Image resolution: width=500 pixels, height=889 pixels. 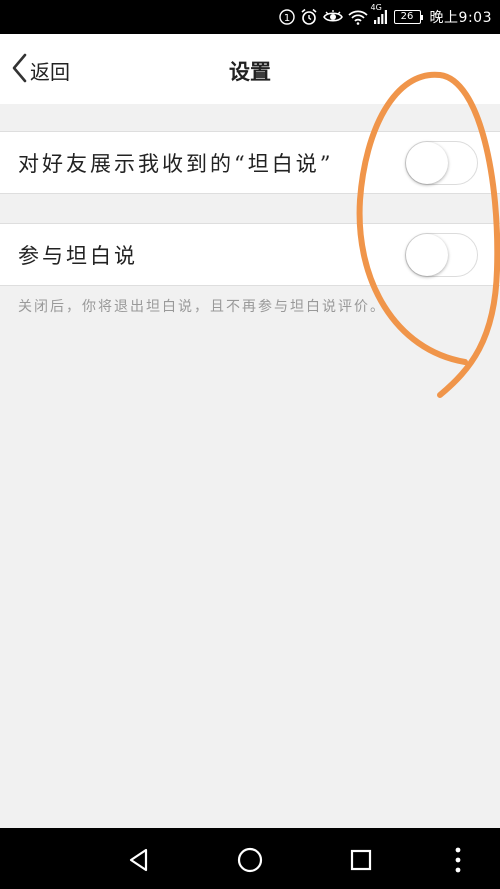 I want to click on battery-level: 26, so click(x=407, y=16).